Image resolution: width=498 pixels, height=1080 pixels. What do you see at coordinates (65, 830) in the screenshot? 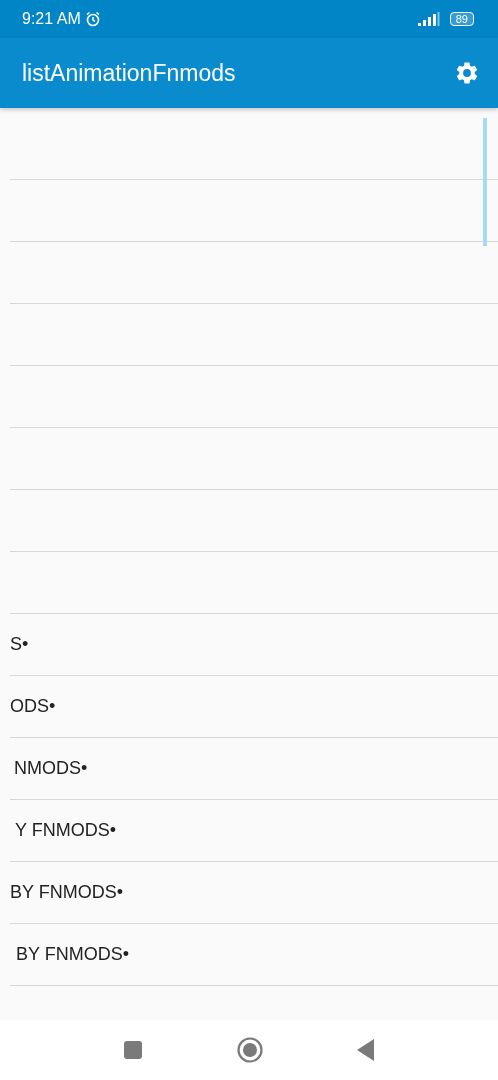
I see `list-item-text: Y FNMODS•` at bounding box center [65, 830].